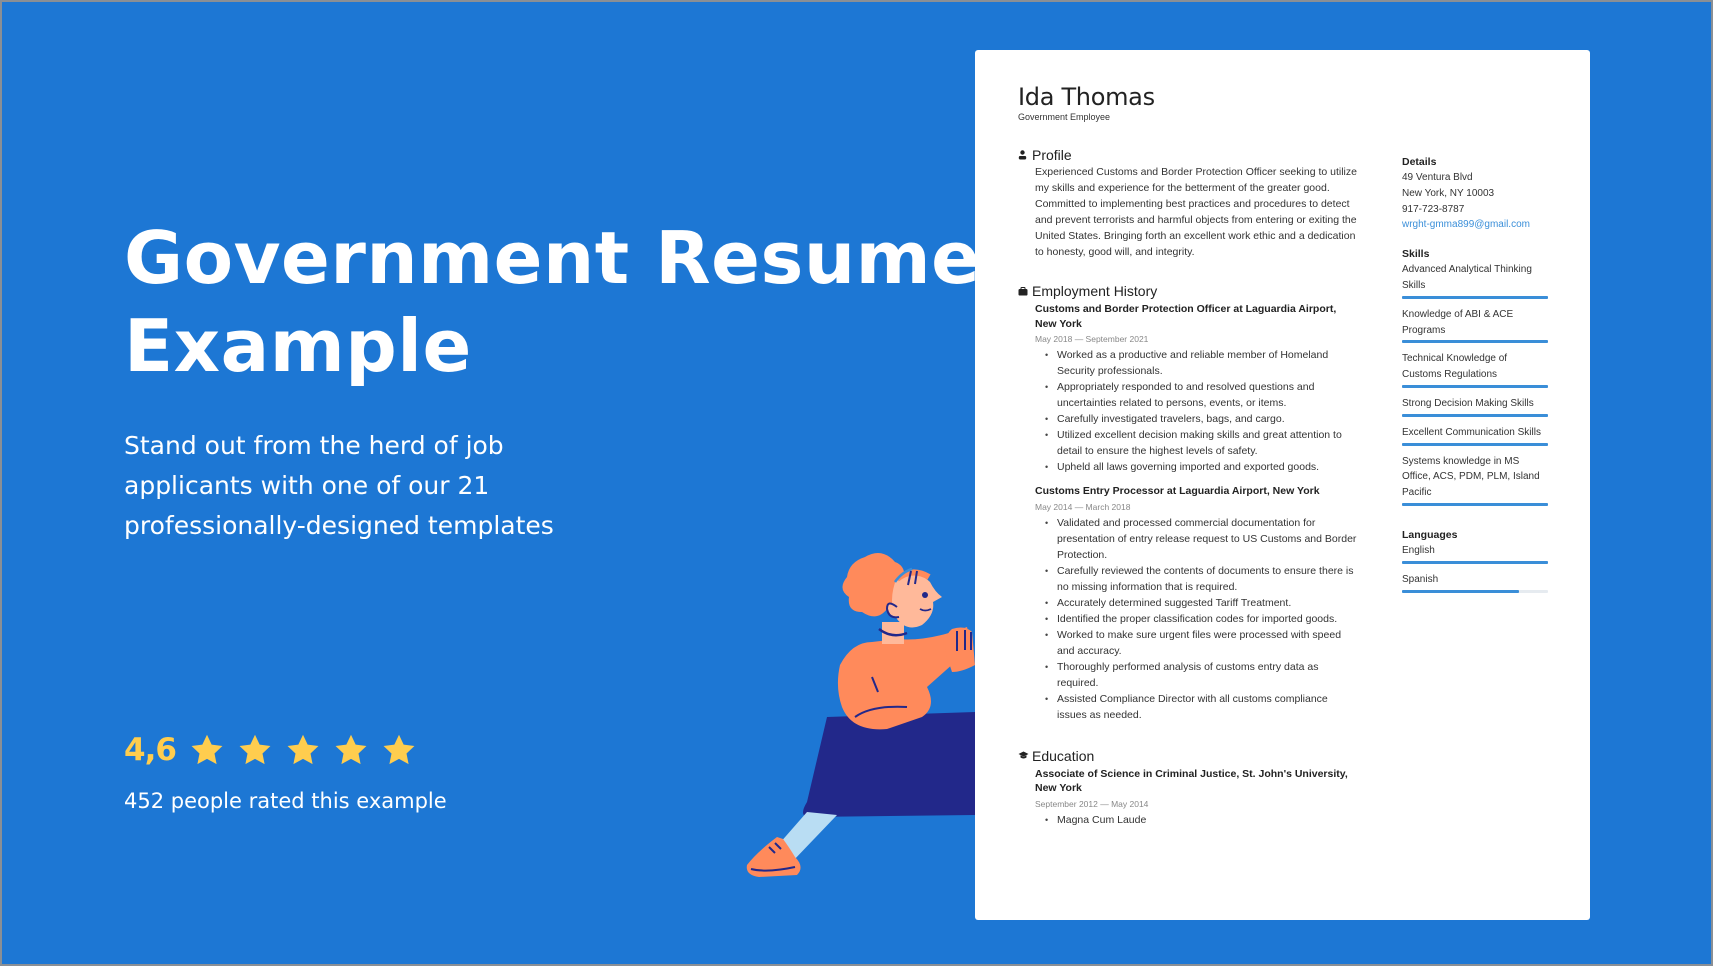 This screenshot has height=966, width=1713. Describe the element at coordinates (1025, 291) in the screenshot. I see `briefcase-icon` at that location.